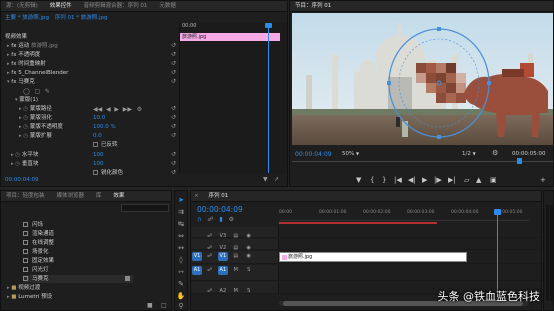 Image resolution: width=554 pixels, height=311 pixels. I want to click on sync-icon: ▤, so click(236, 256).